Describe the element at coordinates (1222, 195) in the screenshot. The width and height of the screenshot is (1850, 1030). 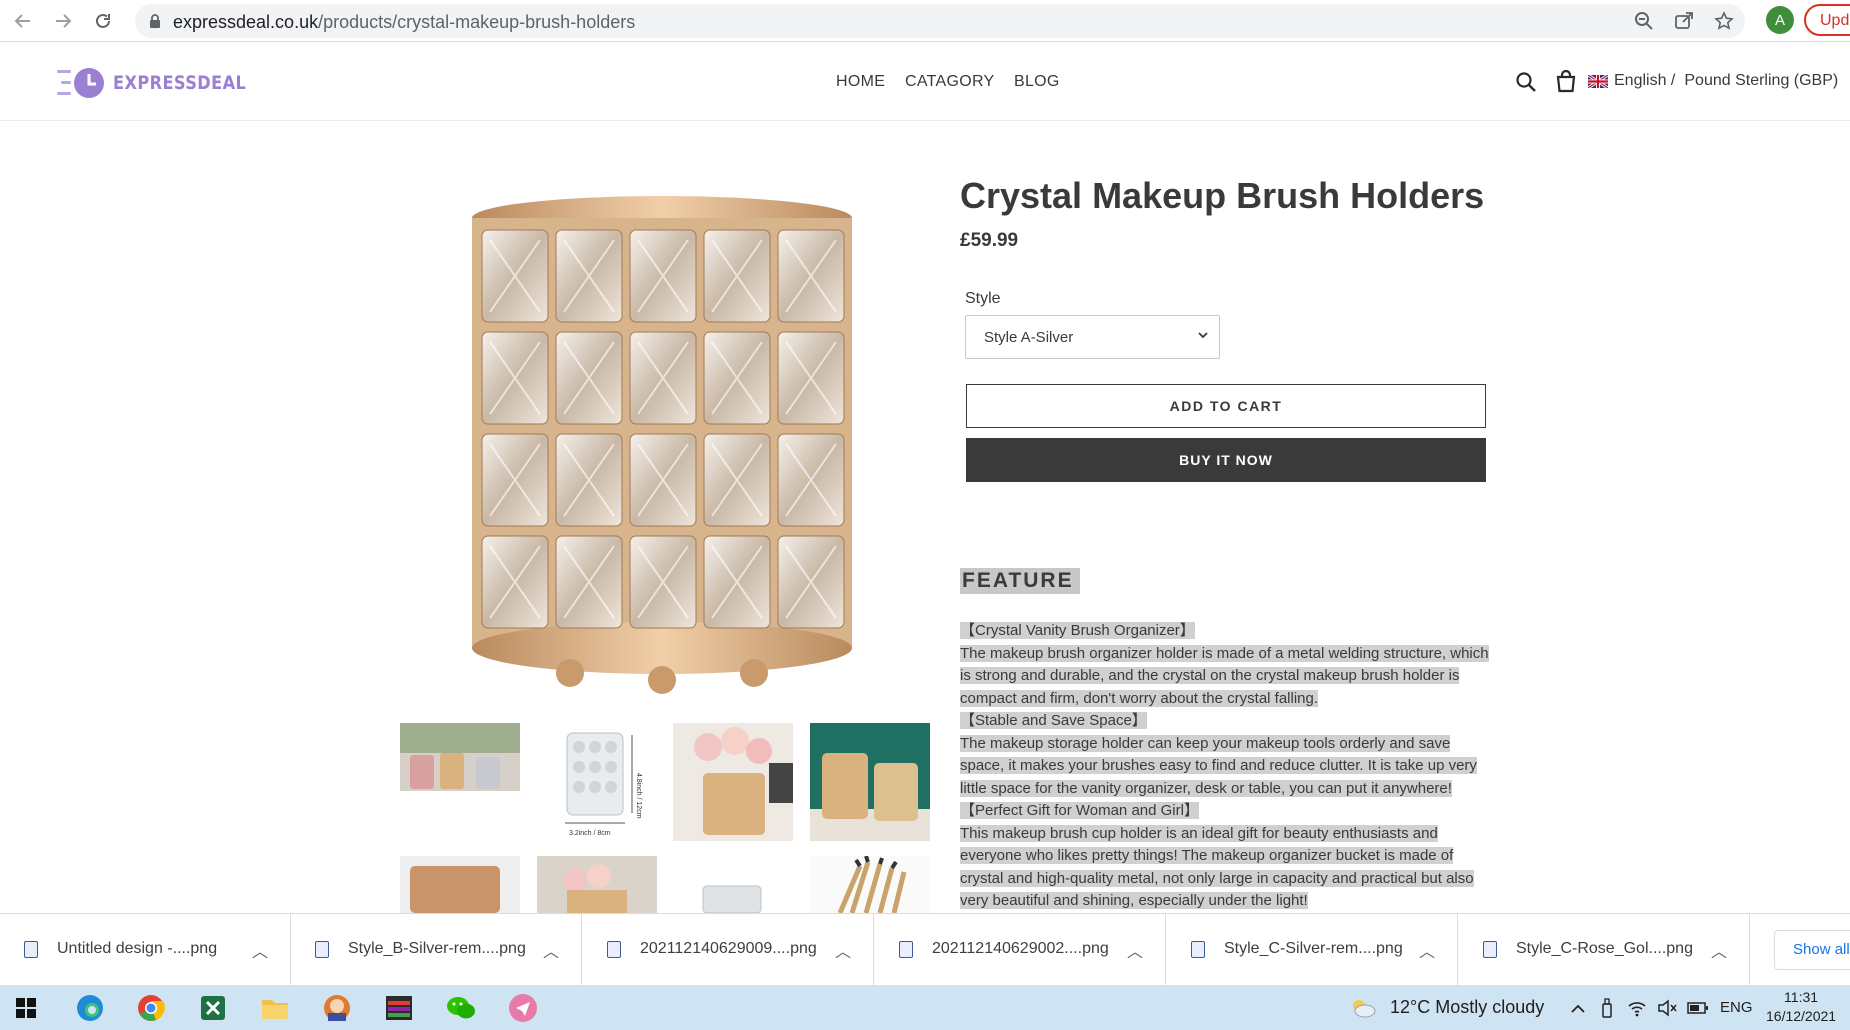
I see `product-title: Crystal Makeup Brush Holders` at that location.